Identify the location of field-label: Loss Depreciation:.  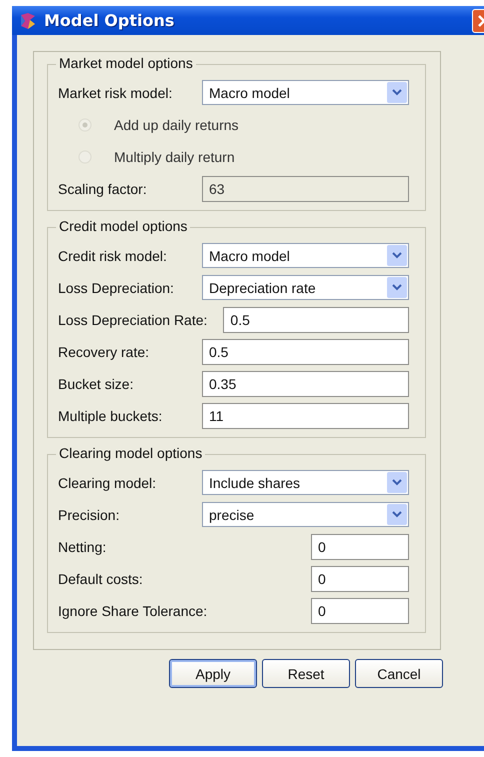
(116, 288).